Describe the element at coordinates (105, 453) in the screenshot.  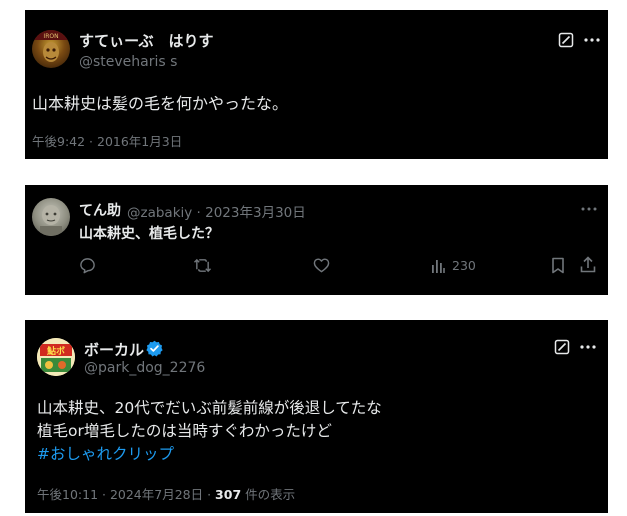
I see `hashtag-link: #おしゃれクリップ` at that location.